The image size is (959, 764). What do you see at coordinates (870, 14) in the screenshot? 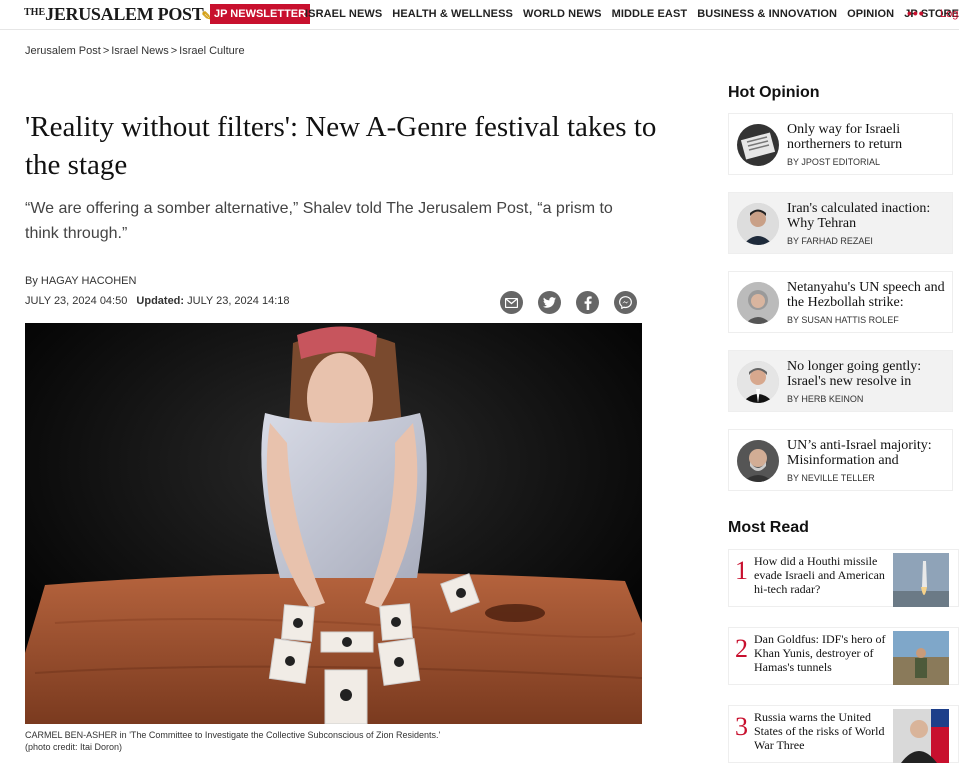
I see `nav-opinion: OPINION` at bounding box center [870, 14].